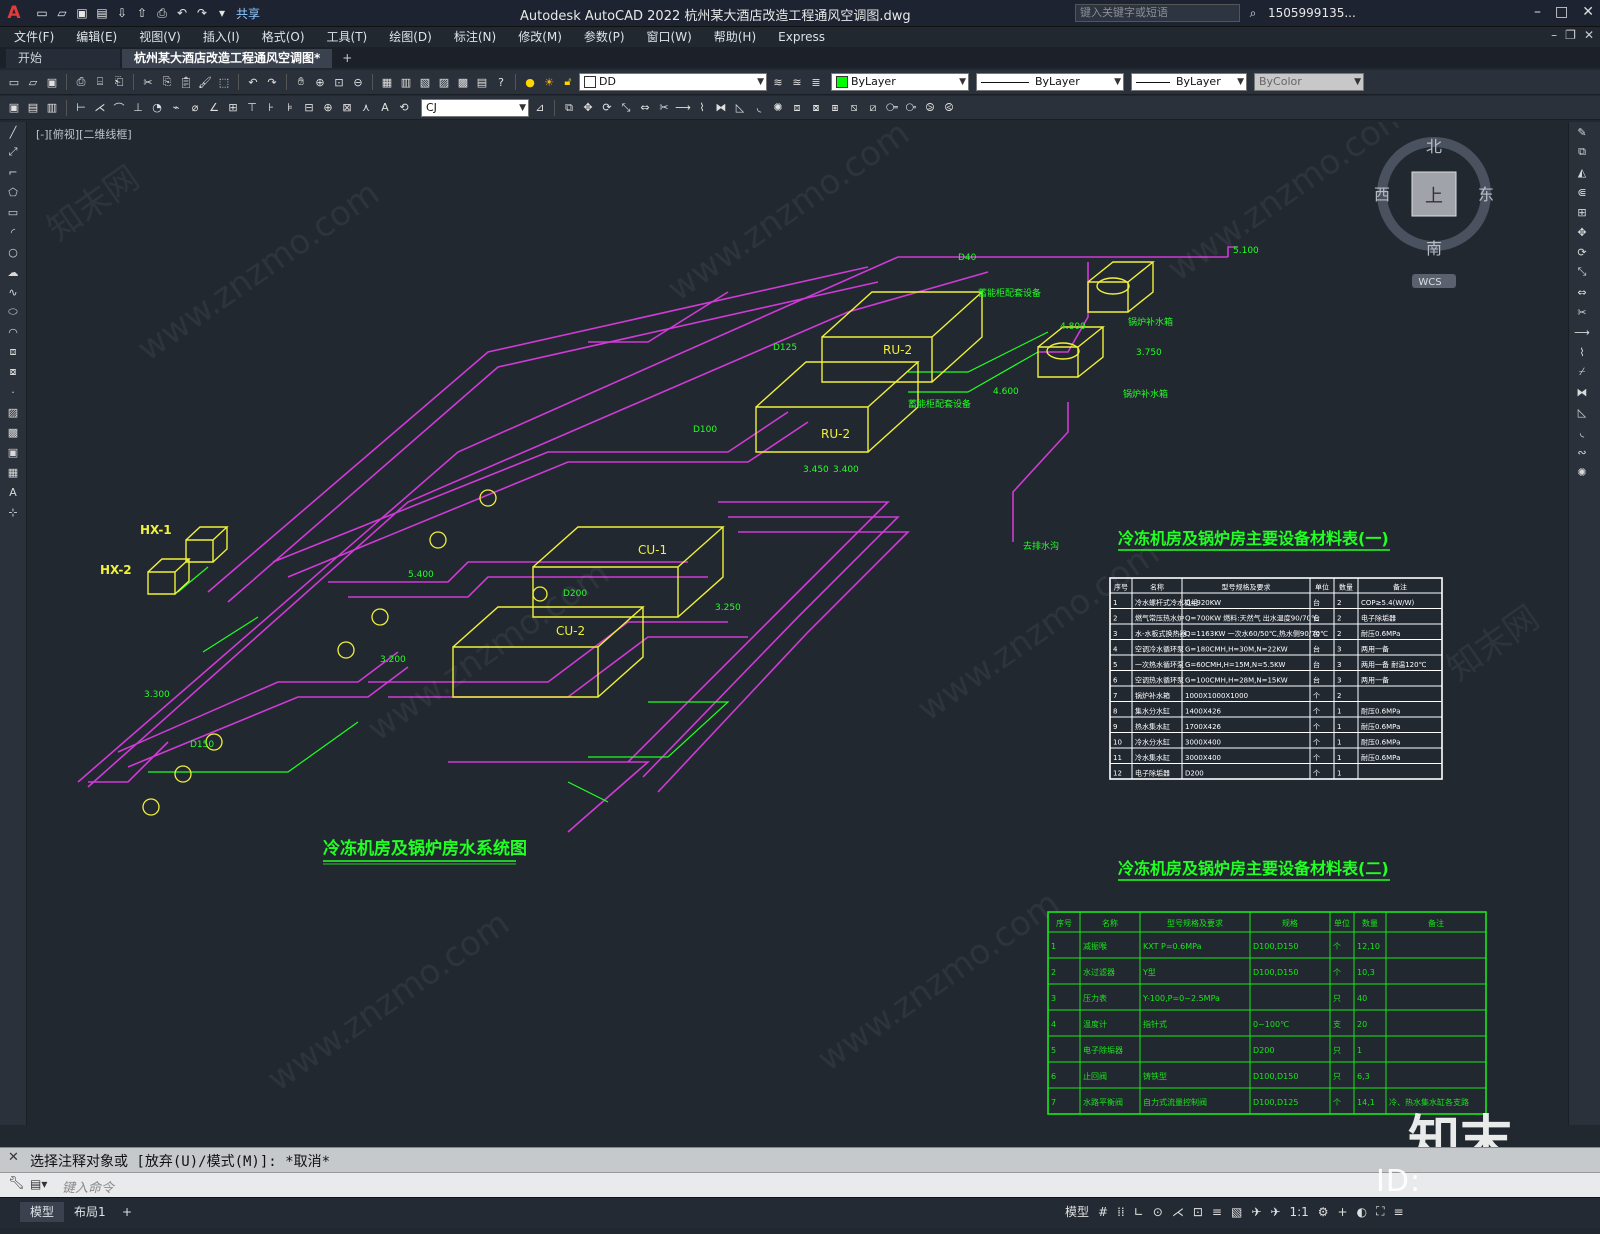 This screenshot has width=1600, height=1234. I want to click on wipeout-icon: ⧃, so click(892, 108).